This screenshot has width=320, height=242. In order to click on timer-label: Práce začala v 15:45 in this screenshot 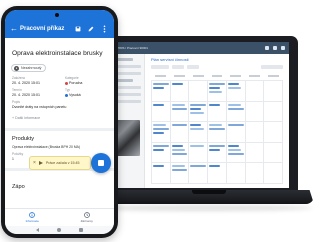, I will do `click(62, 163)`.